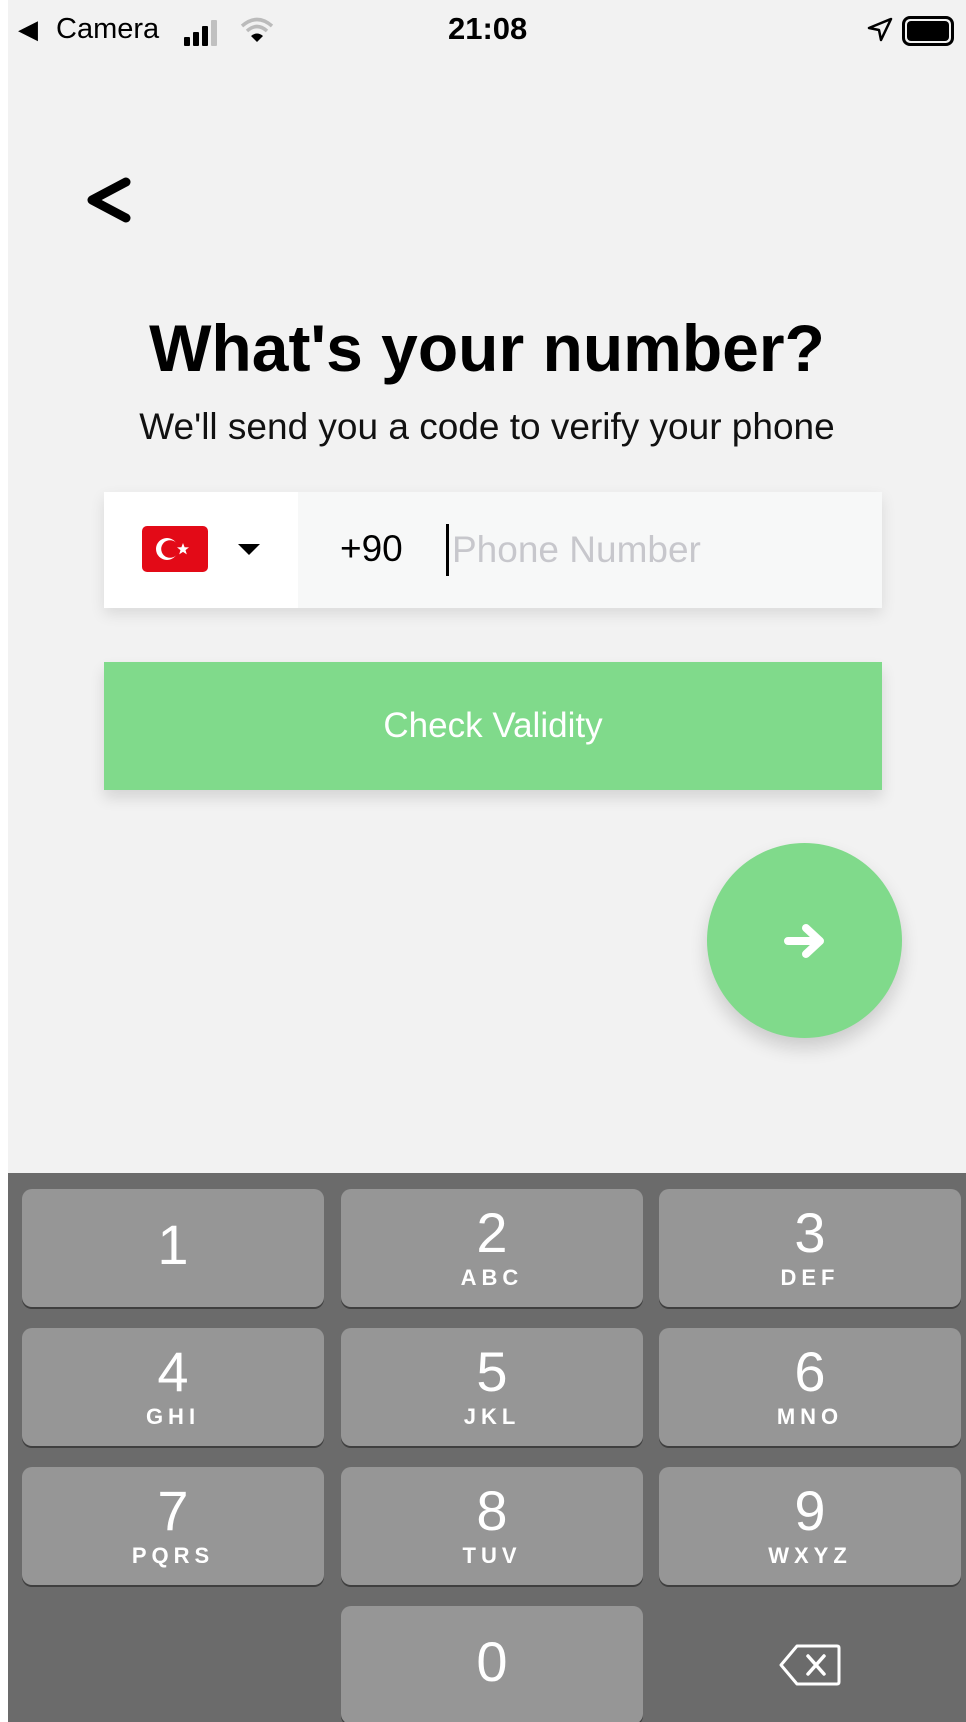  What do you see at coordinates (880, 29) in the screenshot?
I see `location-arrow-icon` at bounding box center [880, 29].